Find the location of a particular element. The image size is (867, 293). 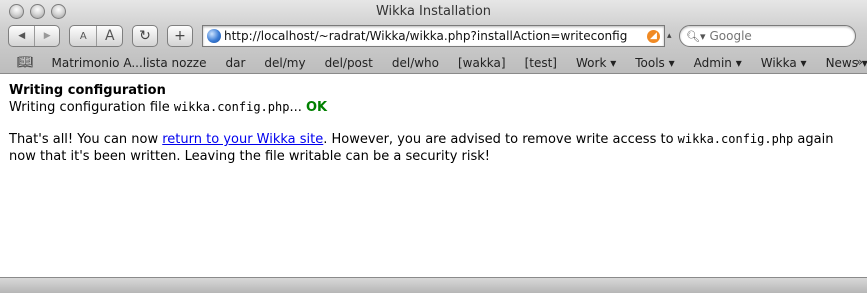

text-size-group: A A is located at coordinates (96, 36).